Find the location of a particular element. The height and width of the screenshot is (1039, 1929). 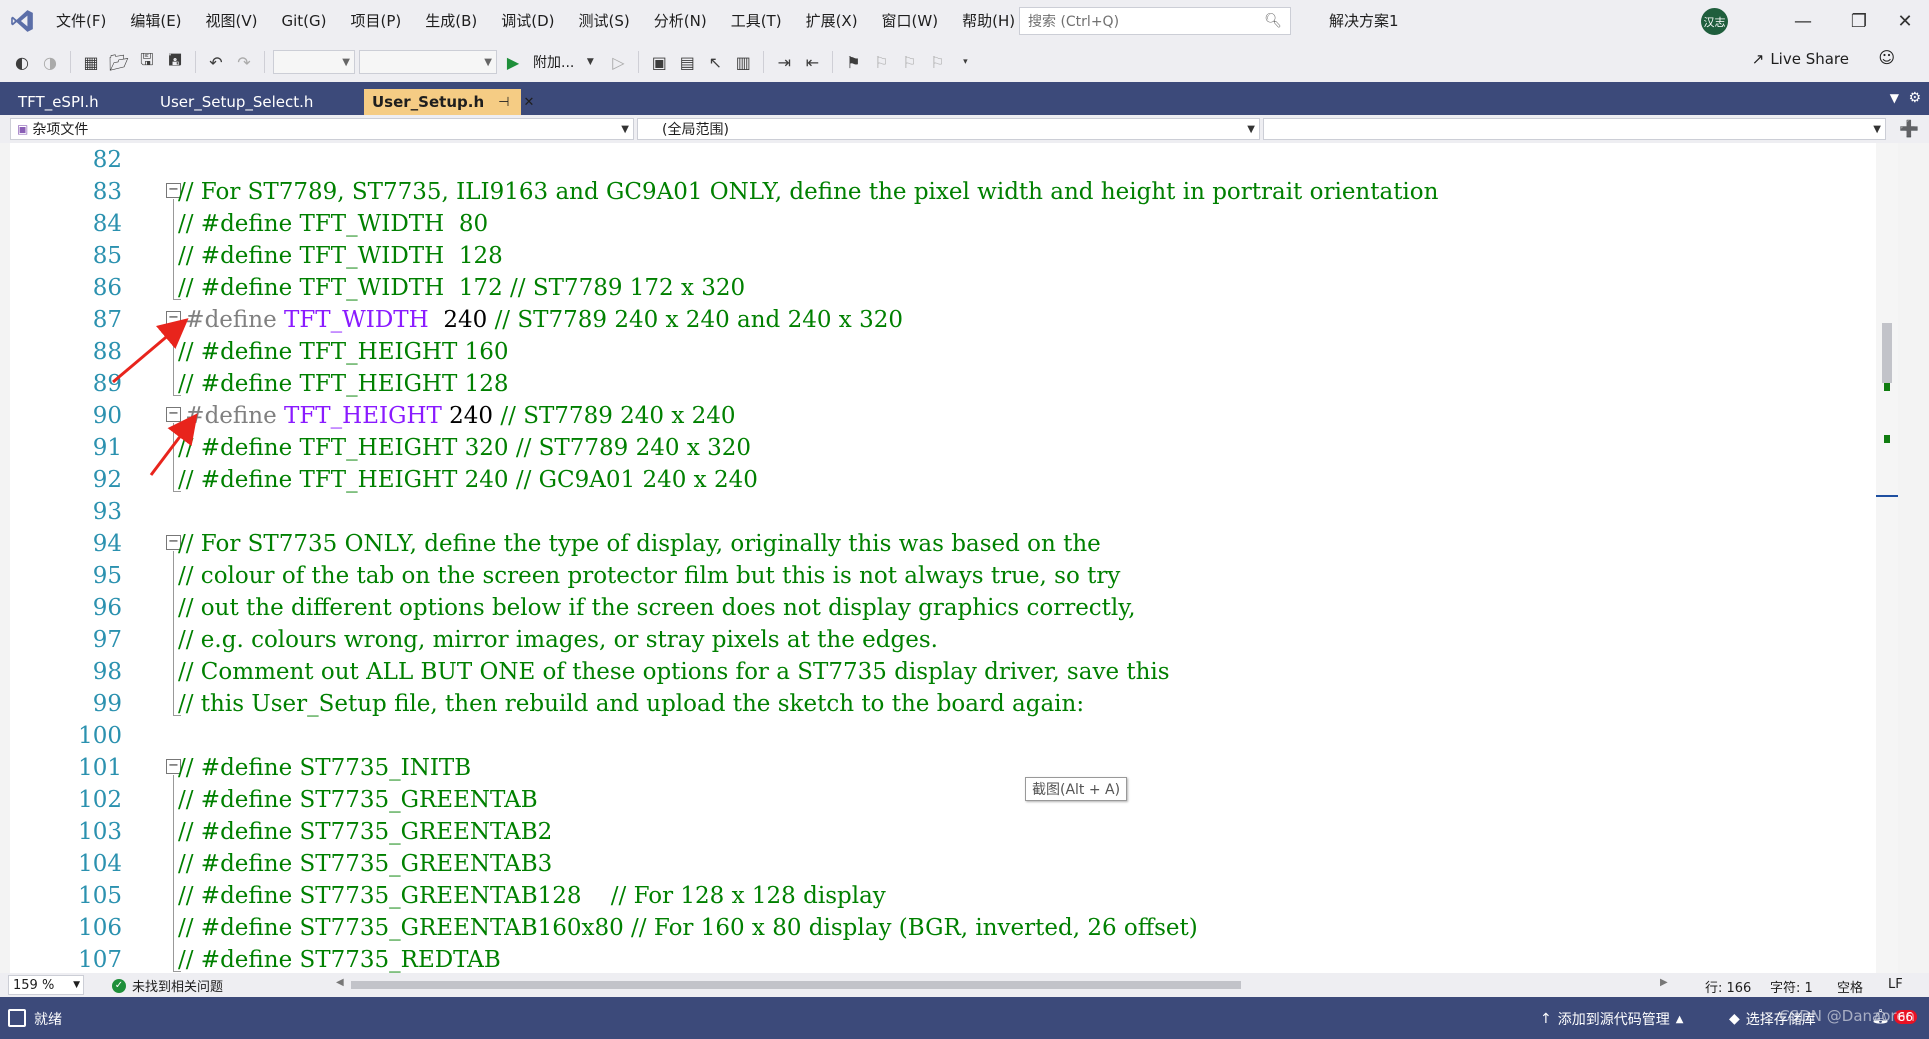

toolbar-options-icon: ▾ is located at coordinates (965, 62).